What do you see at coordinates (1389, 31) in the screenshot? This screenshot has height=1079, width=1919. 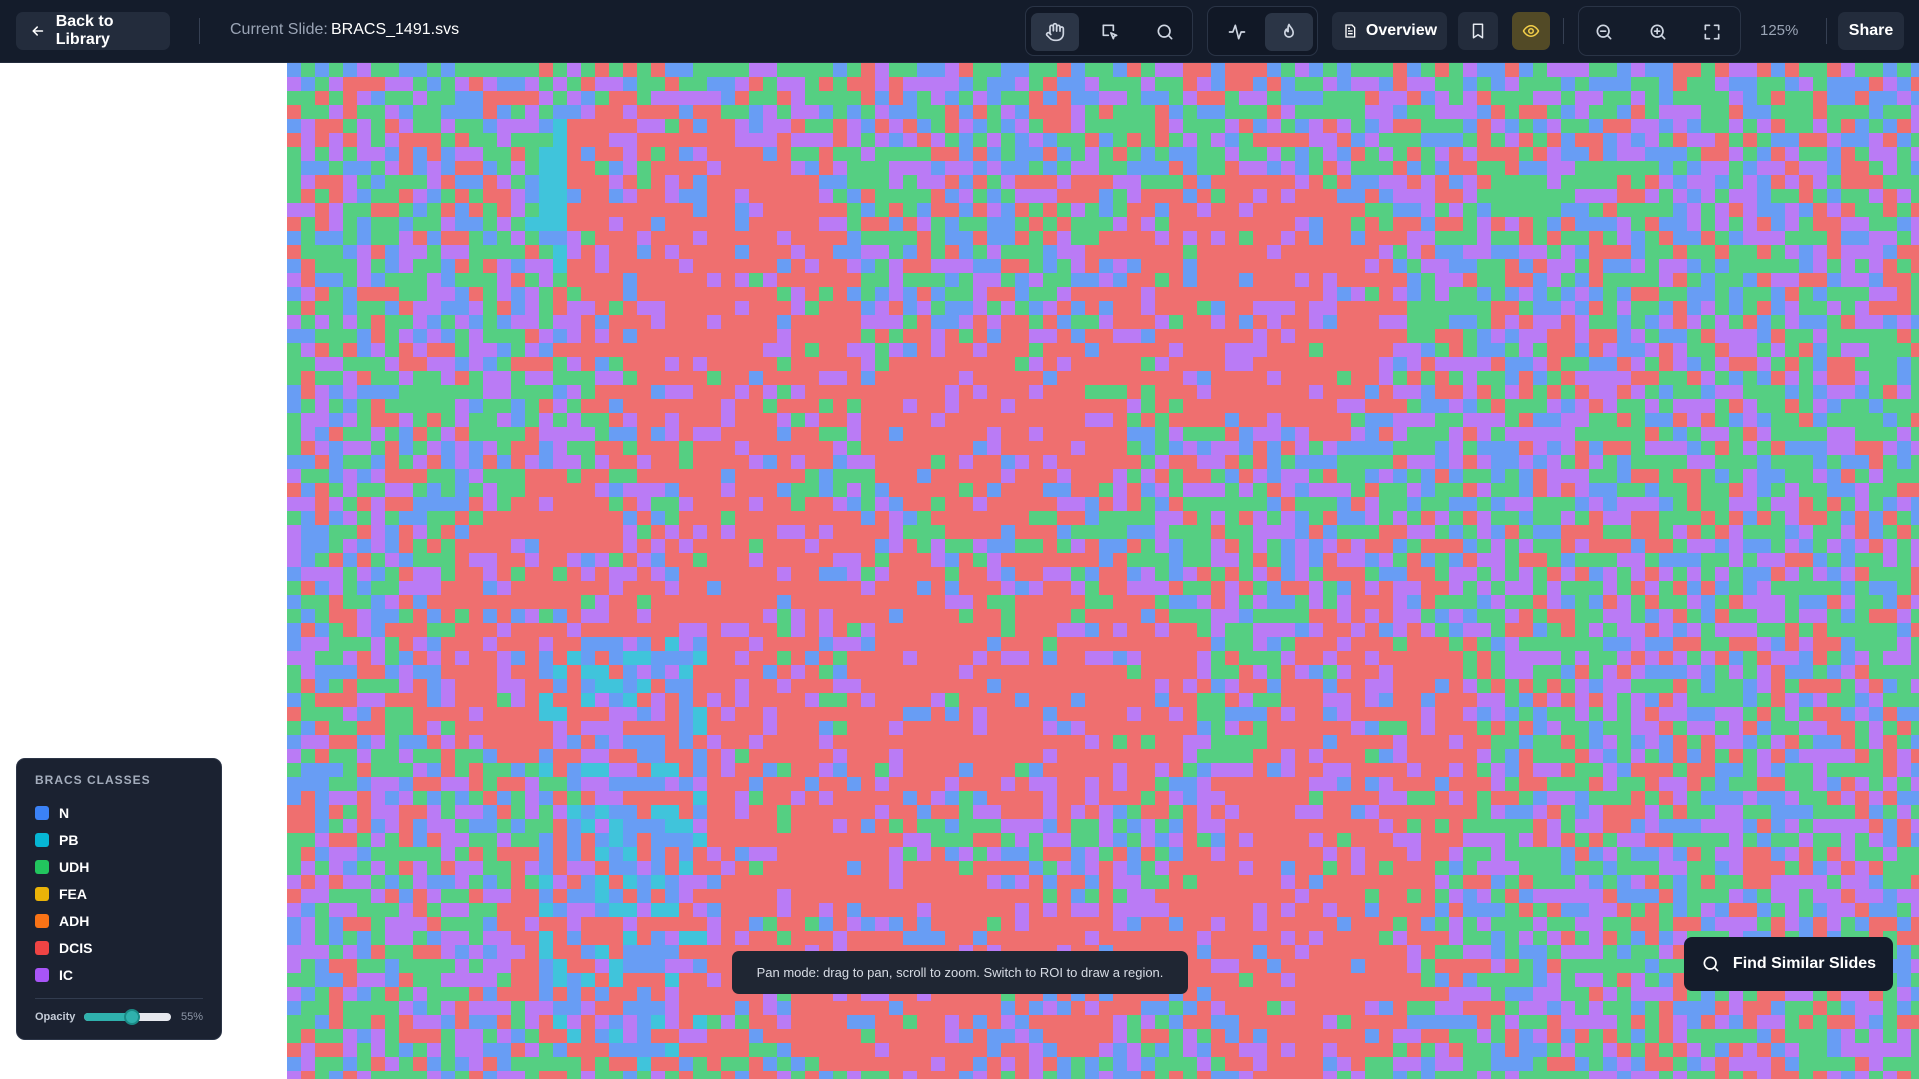 I see `overview-button: Overview` at bounding box center [1389, 31].